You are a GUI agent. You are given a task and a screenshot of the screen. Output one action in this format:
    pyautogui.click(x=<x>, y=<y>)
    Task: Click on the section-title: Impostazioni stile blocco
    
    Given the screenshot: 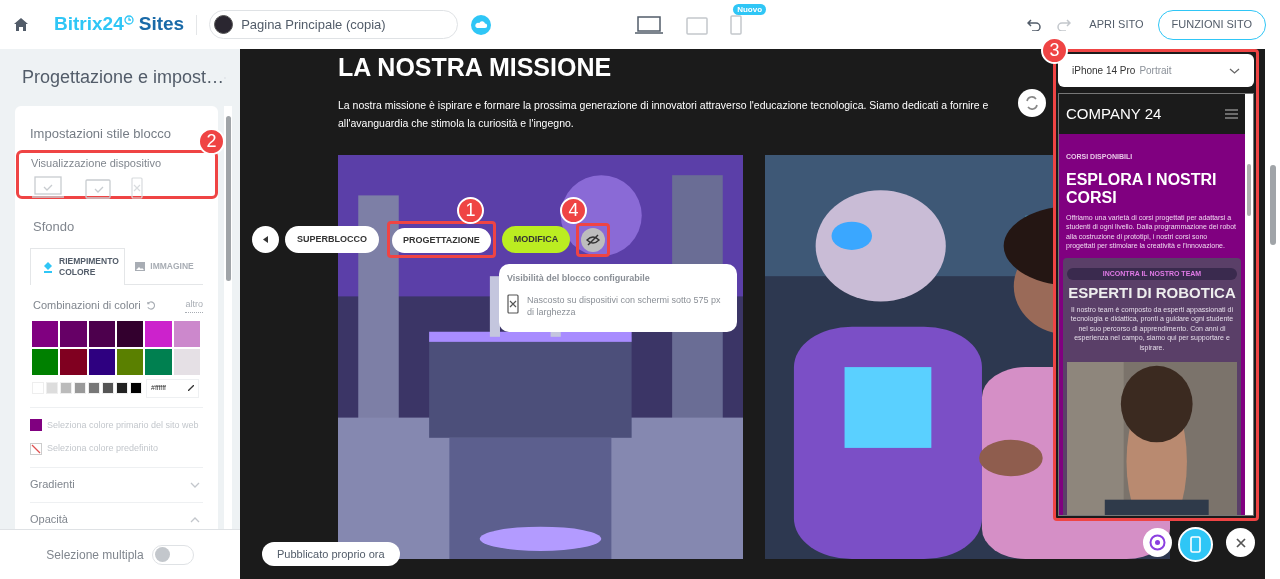 What is the action you would take?
    pyautogui.click(x=101, y=134)
    